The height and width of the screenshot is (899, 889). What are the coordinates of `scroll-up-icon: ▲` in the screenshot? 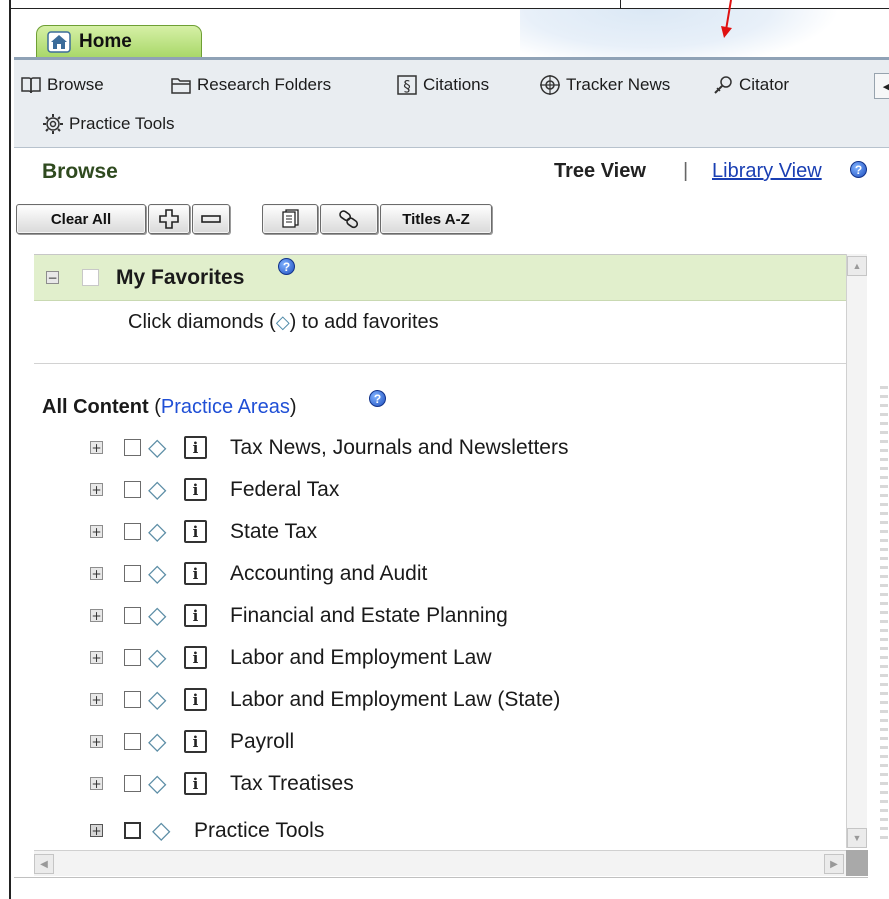 It's located at (857, 266).